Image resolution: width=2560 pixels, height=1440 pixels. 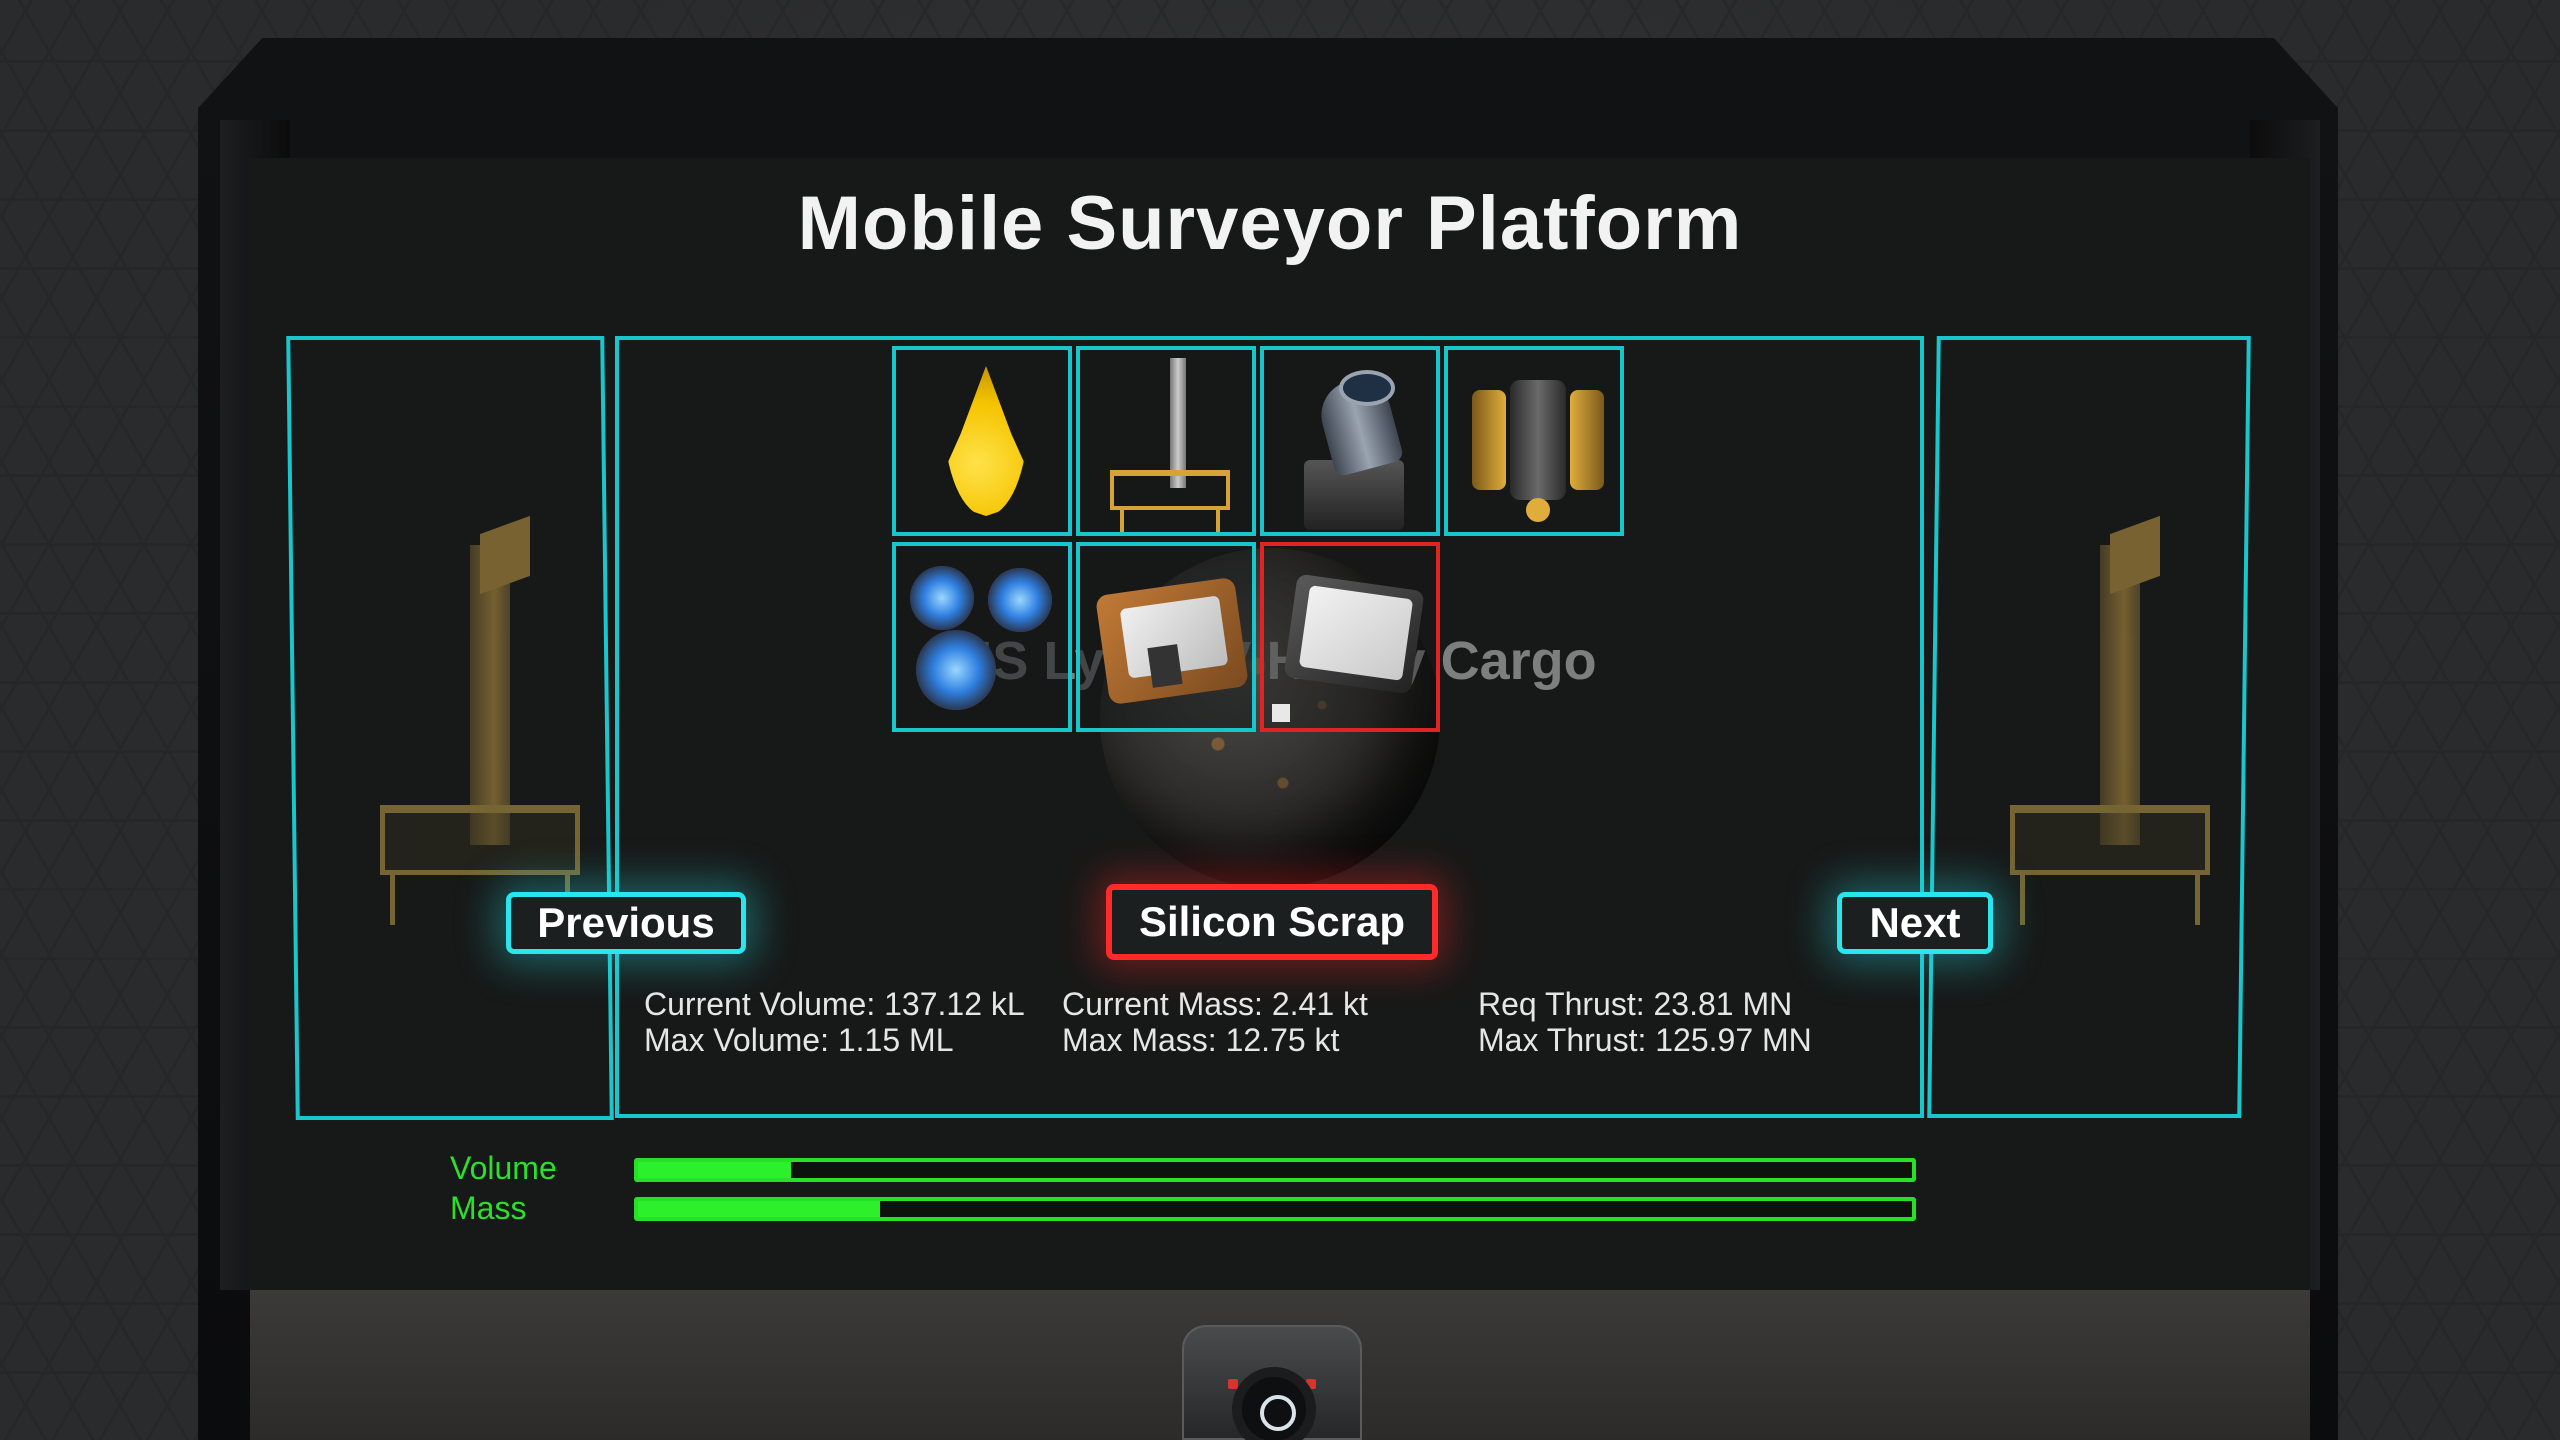 I want to click on mass-progress-bar, so click(x=1275, y=1209).